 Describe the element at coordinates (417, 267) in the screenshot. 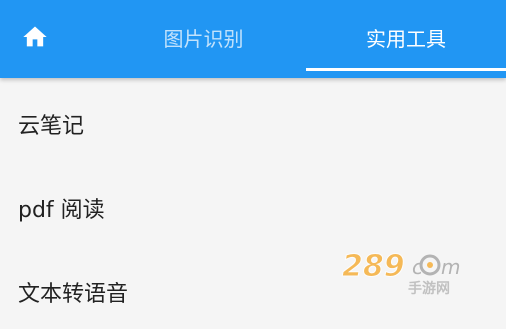

I see `svg-text: c` at that location.